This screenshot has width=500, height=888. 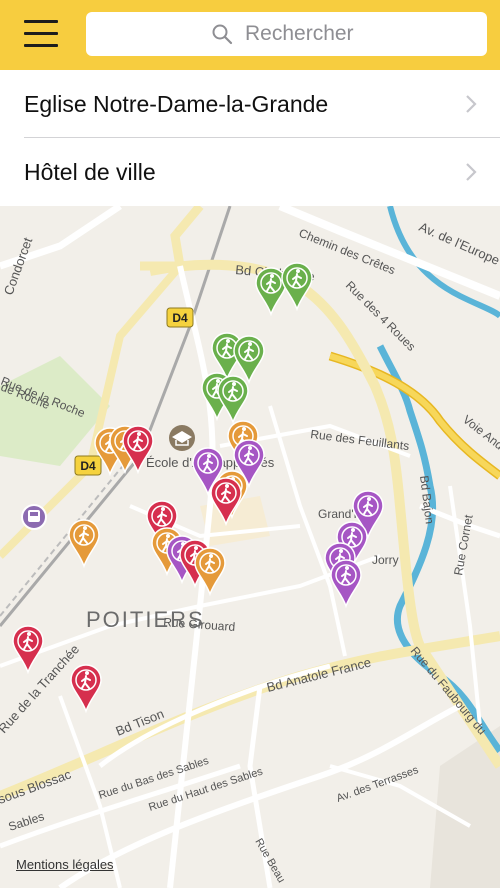 I want to click on search-placeholder: Rechercher, so click(x=299, y=33).